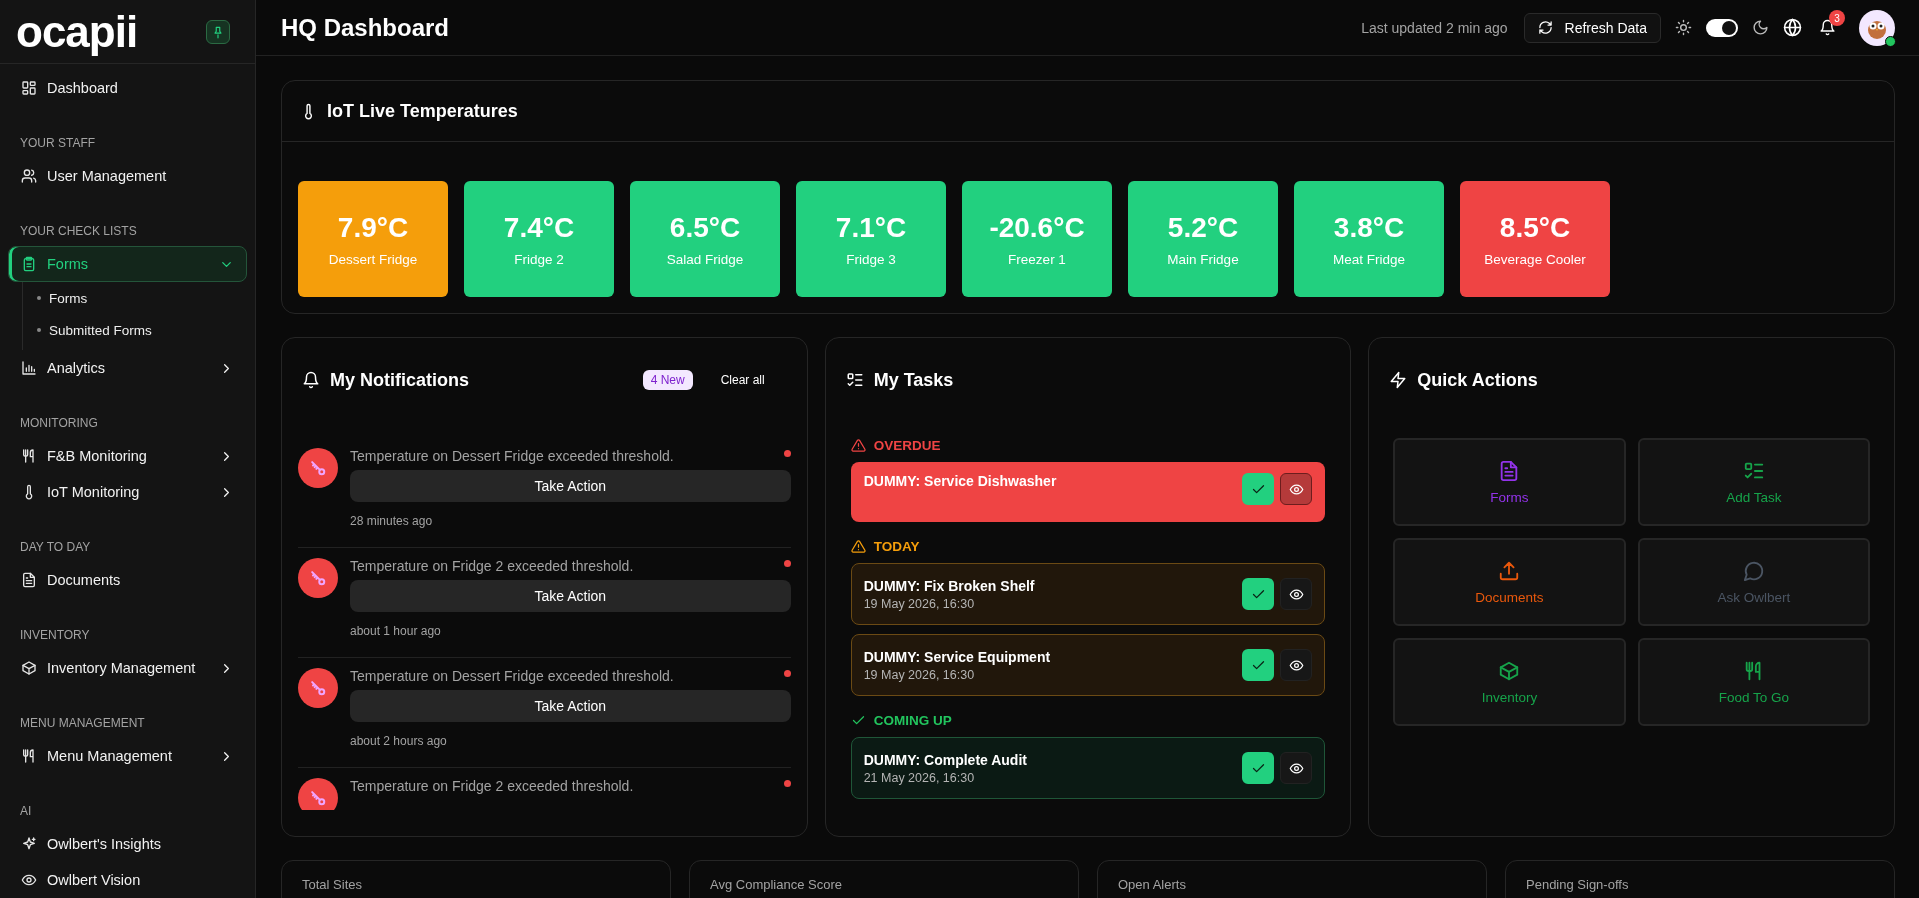  Describe the element at coordinates (1535, 259) in the screenshot. I see `sensor-name: Beverage Cooler` at that location.